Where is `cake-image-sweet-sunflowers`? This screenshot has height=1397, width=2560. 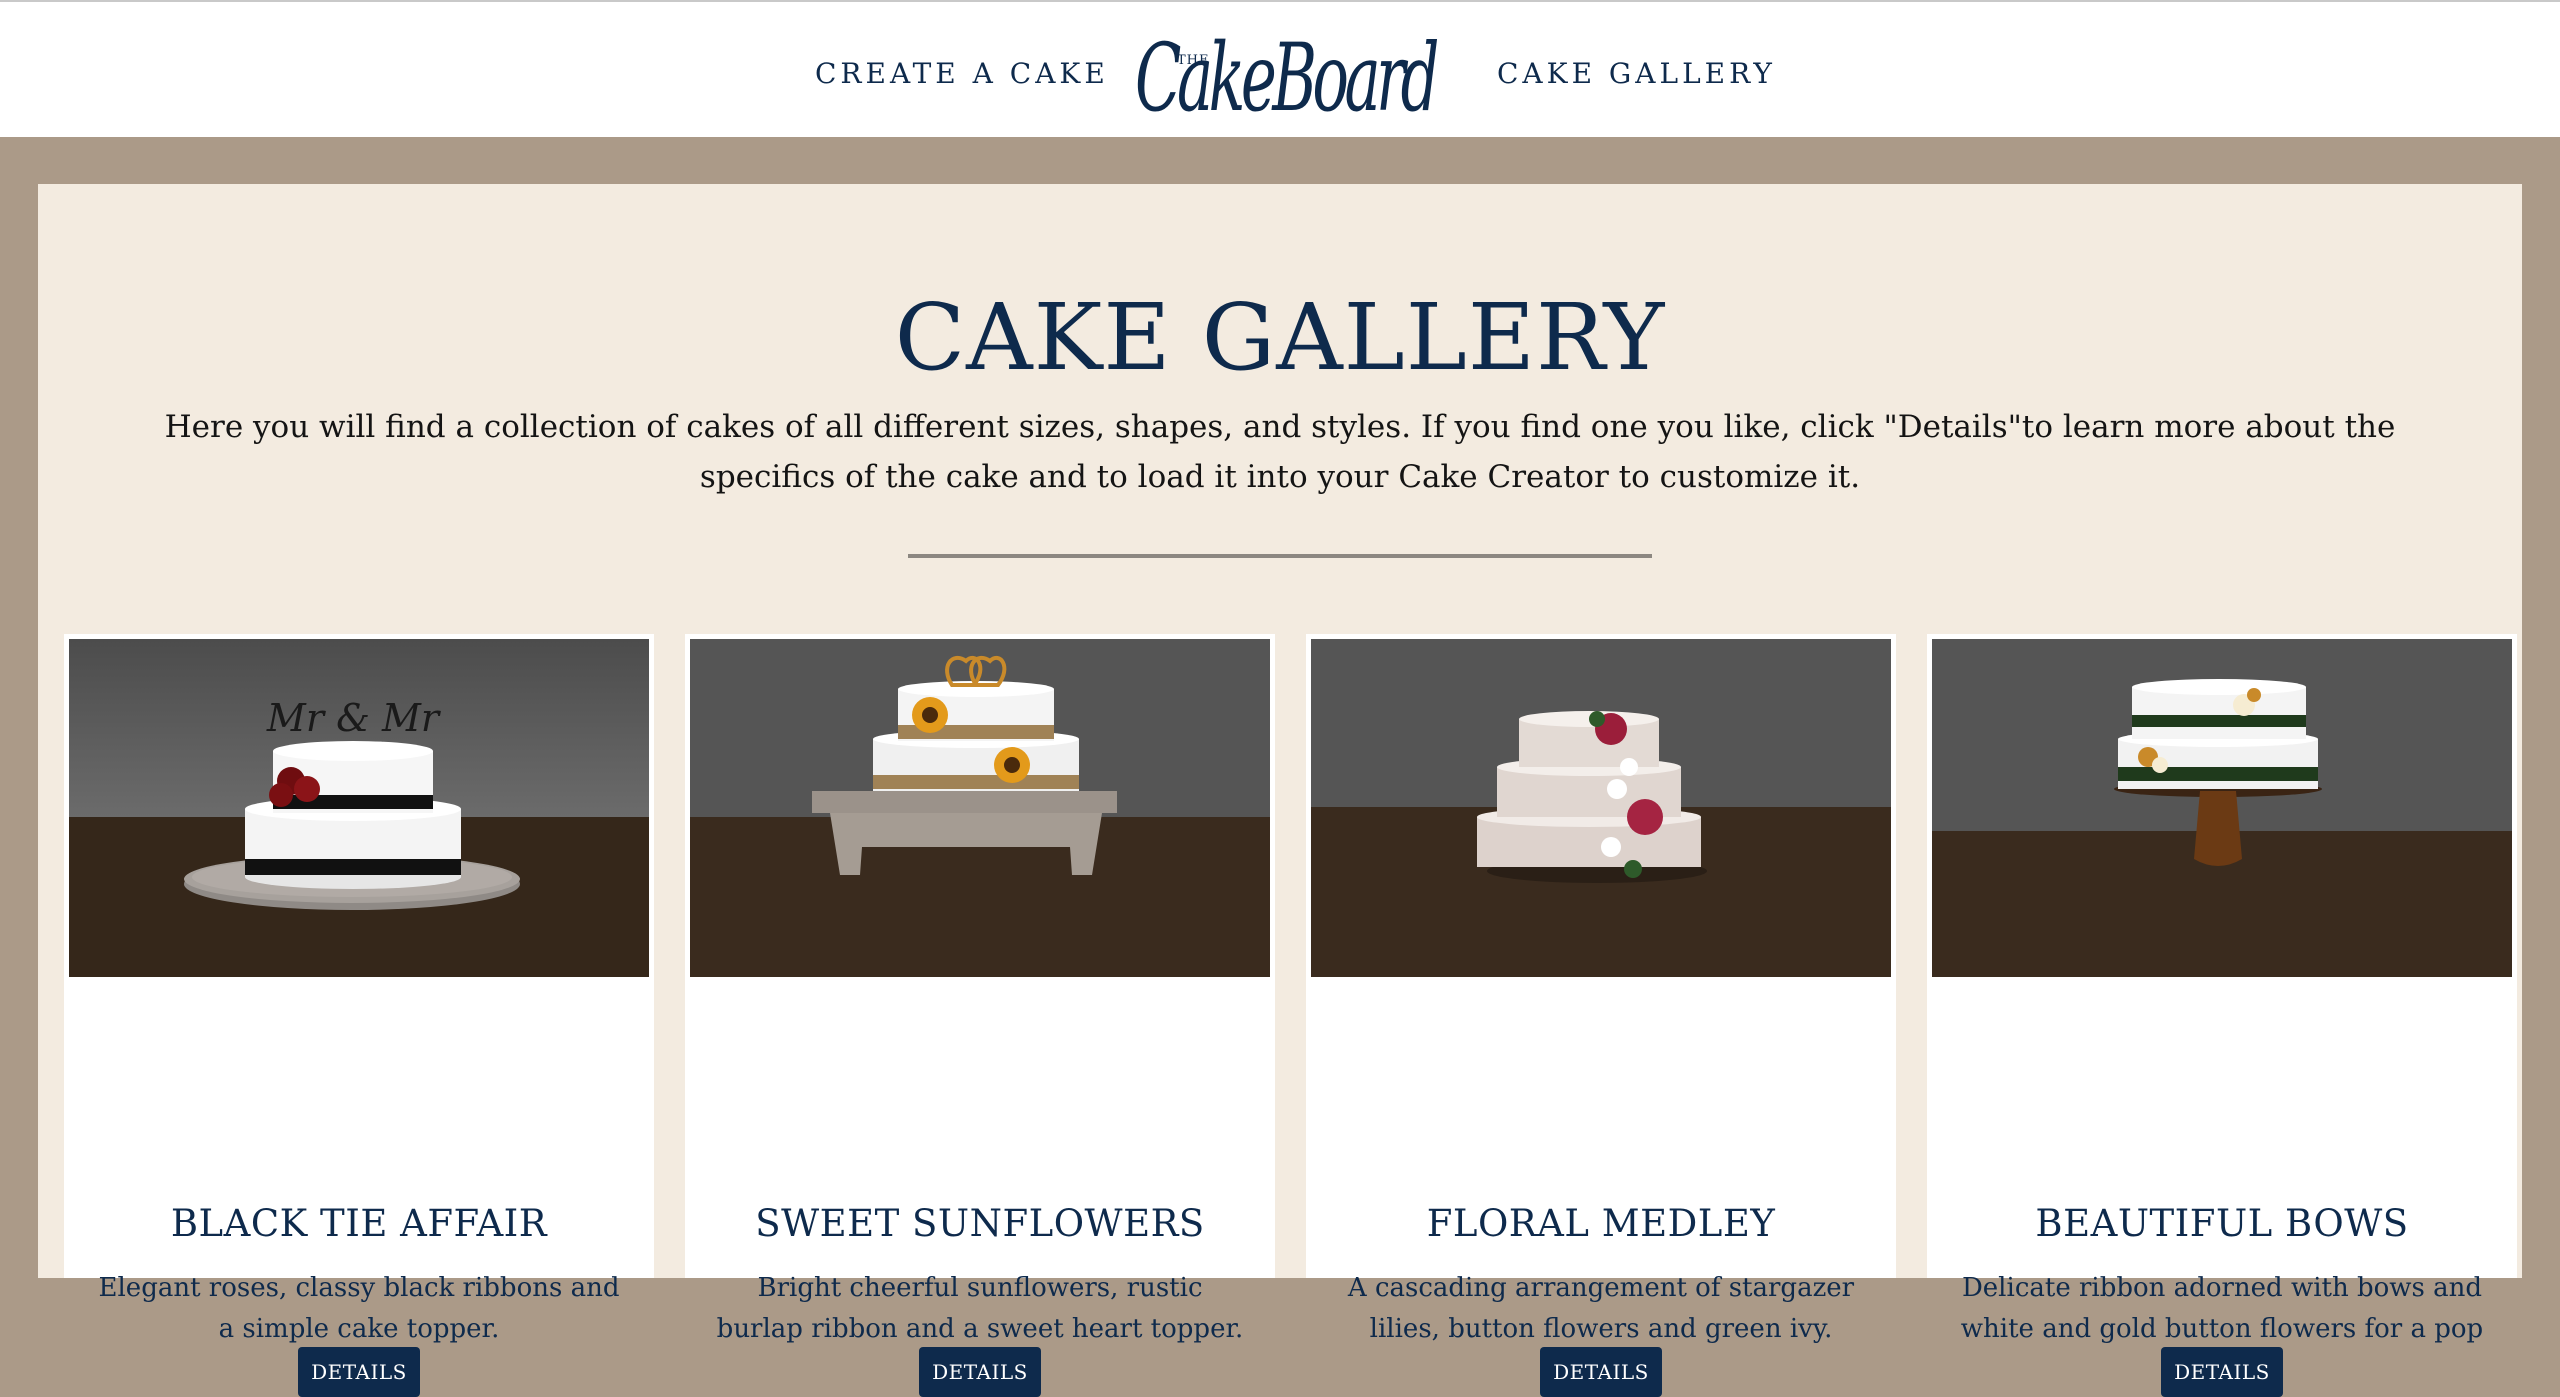 cake-image-sweet-sunflowers is located at coordinates (980, 808).